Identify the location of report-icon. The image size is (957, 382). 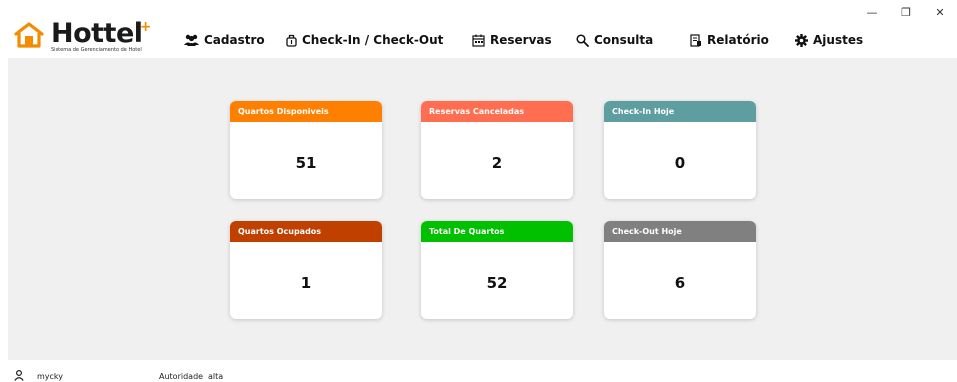
(695, 40).